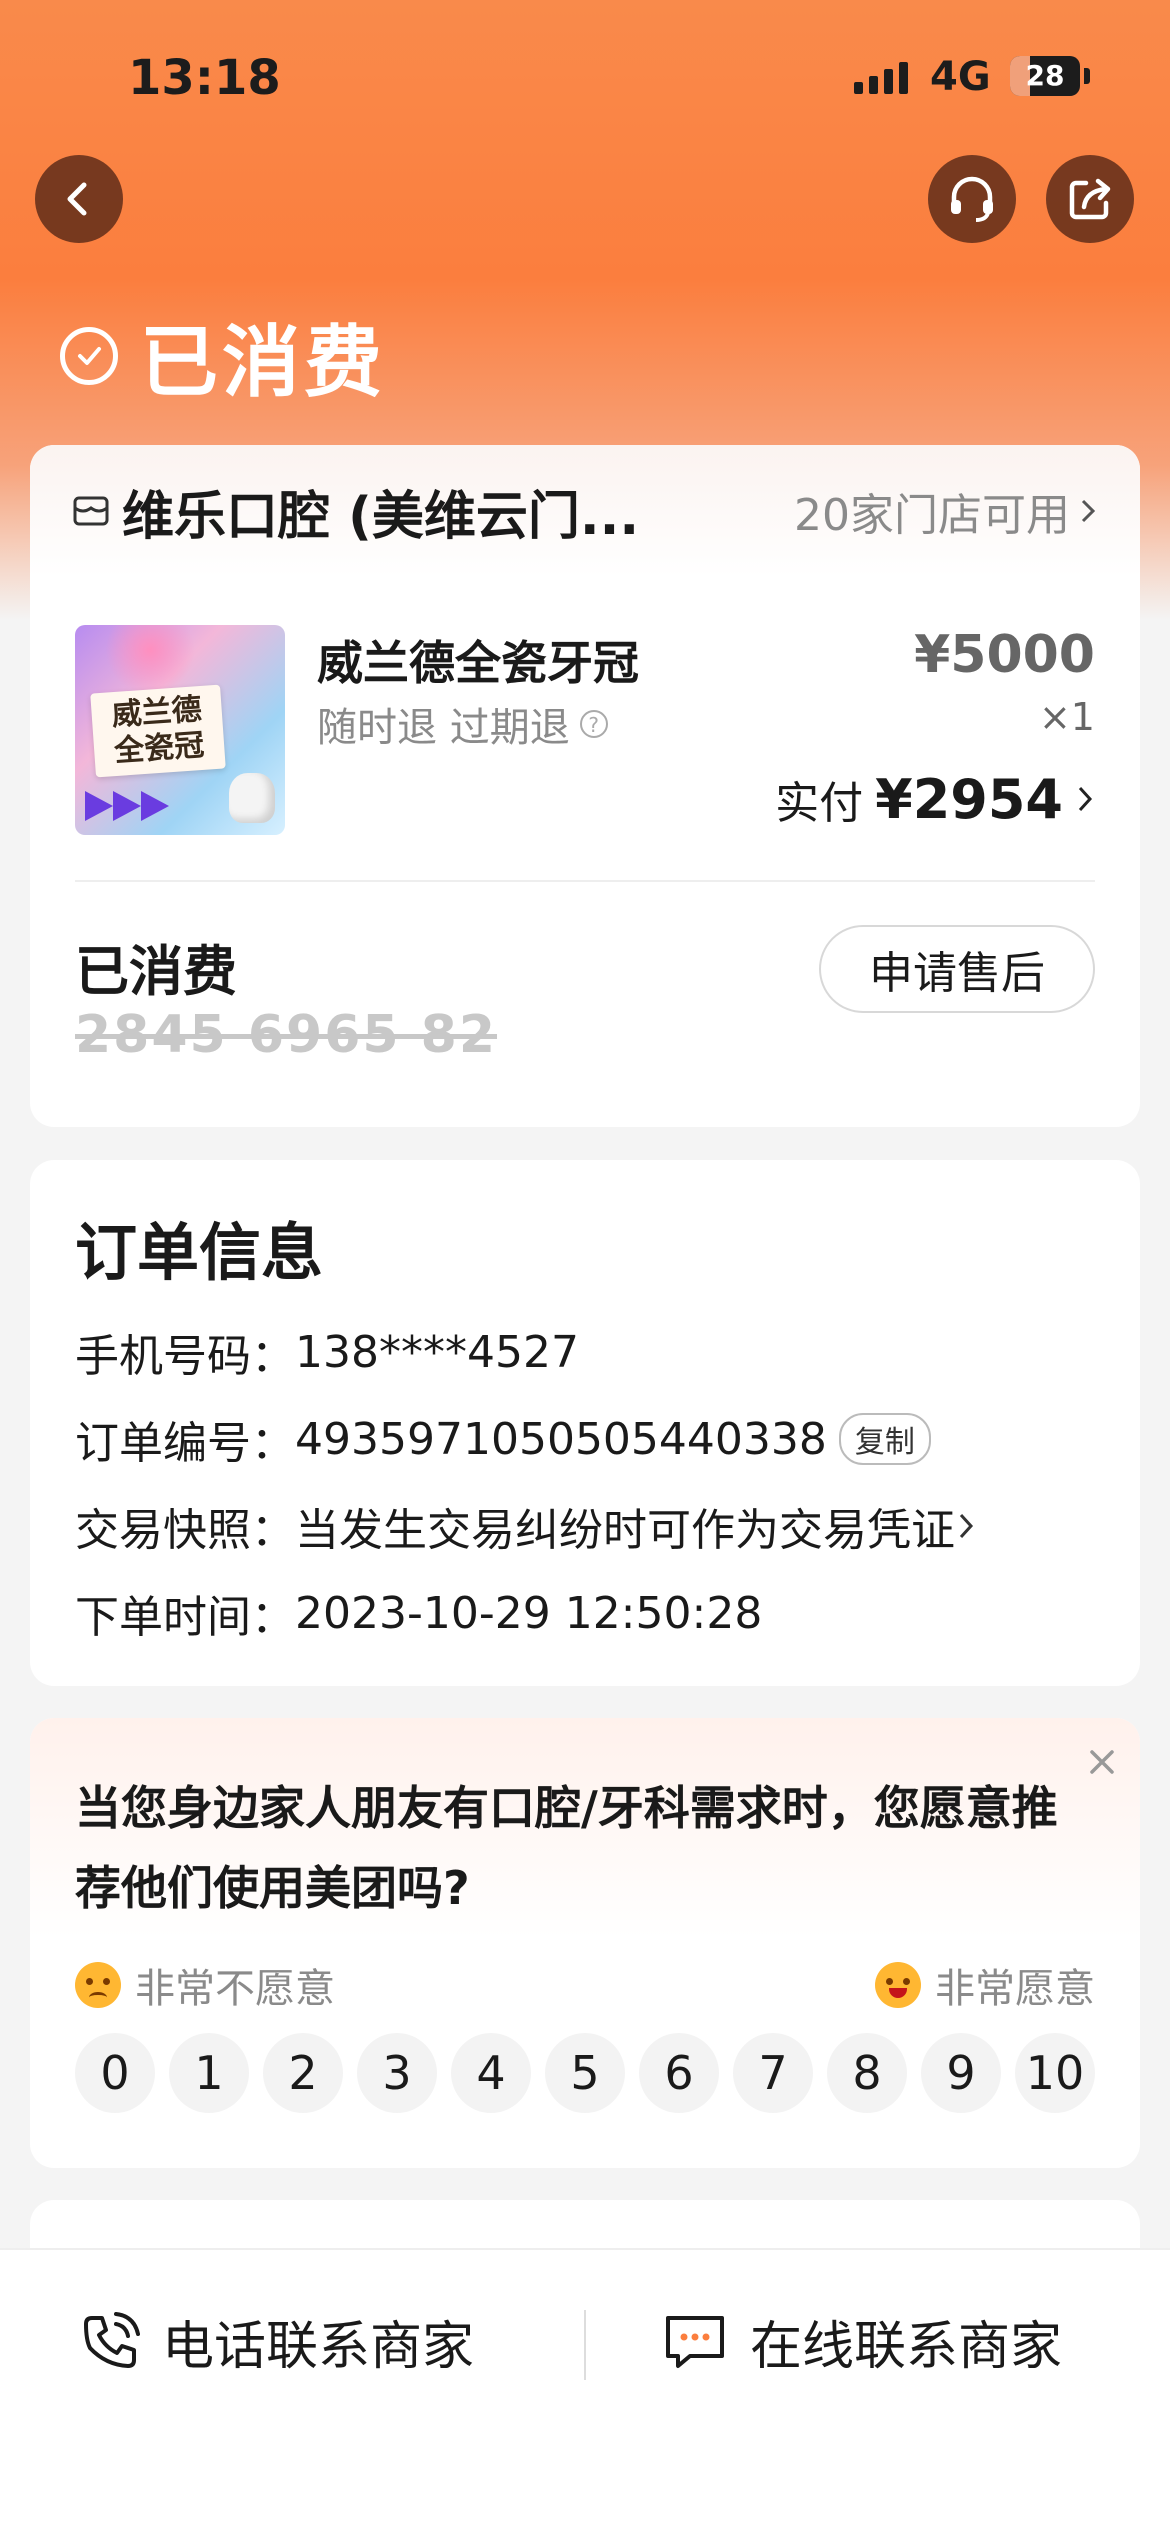 This screenshot has width=1170, height=2534. What do you see at coordinates (773, 2073) in the screenshot?
I see `score-7: 7` at bounding box center [773, 2073].